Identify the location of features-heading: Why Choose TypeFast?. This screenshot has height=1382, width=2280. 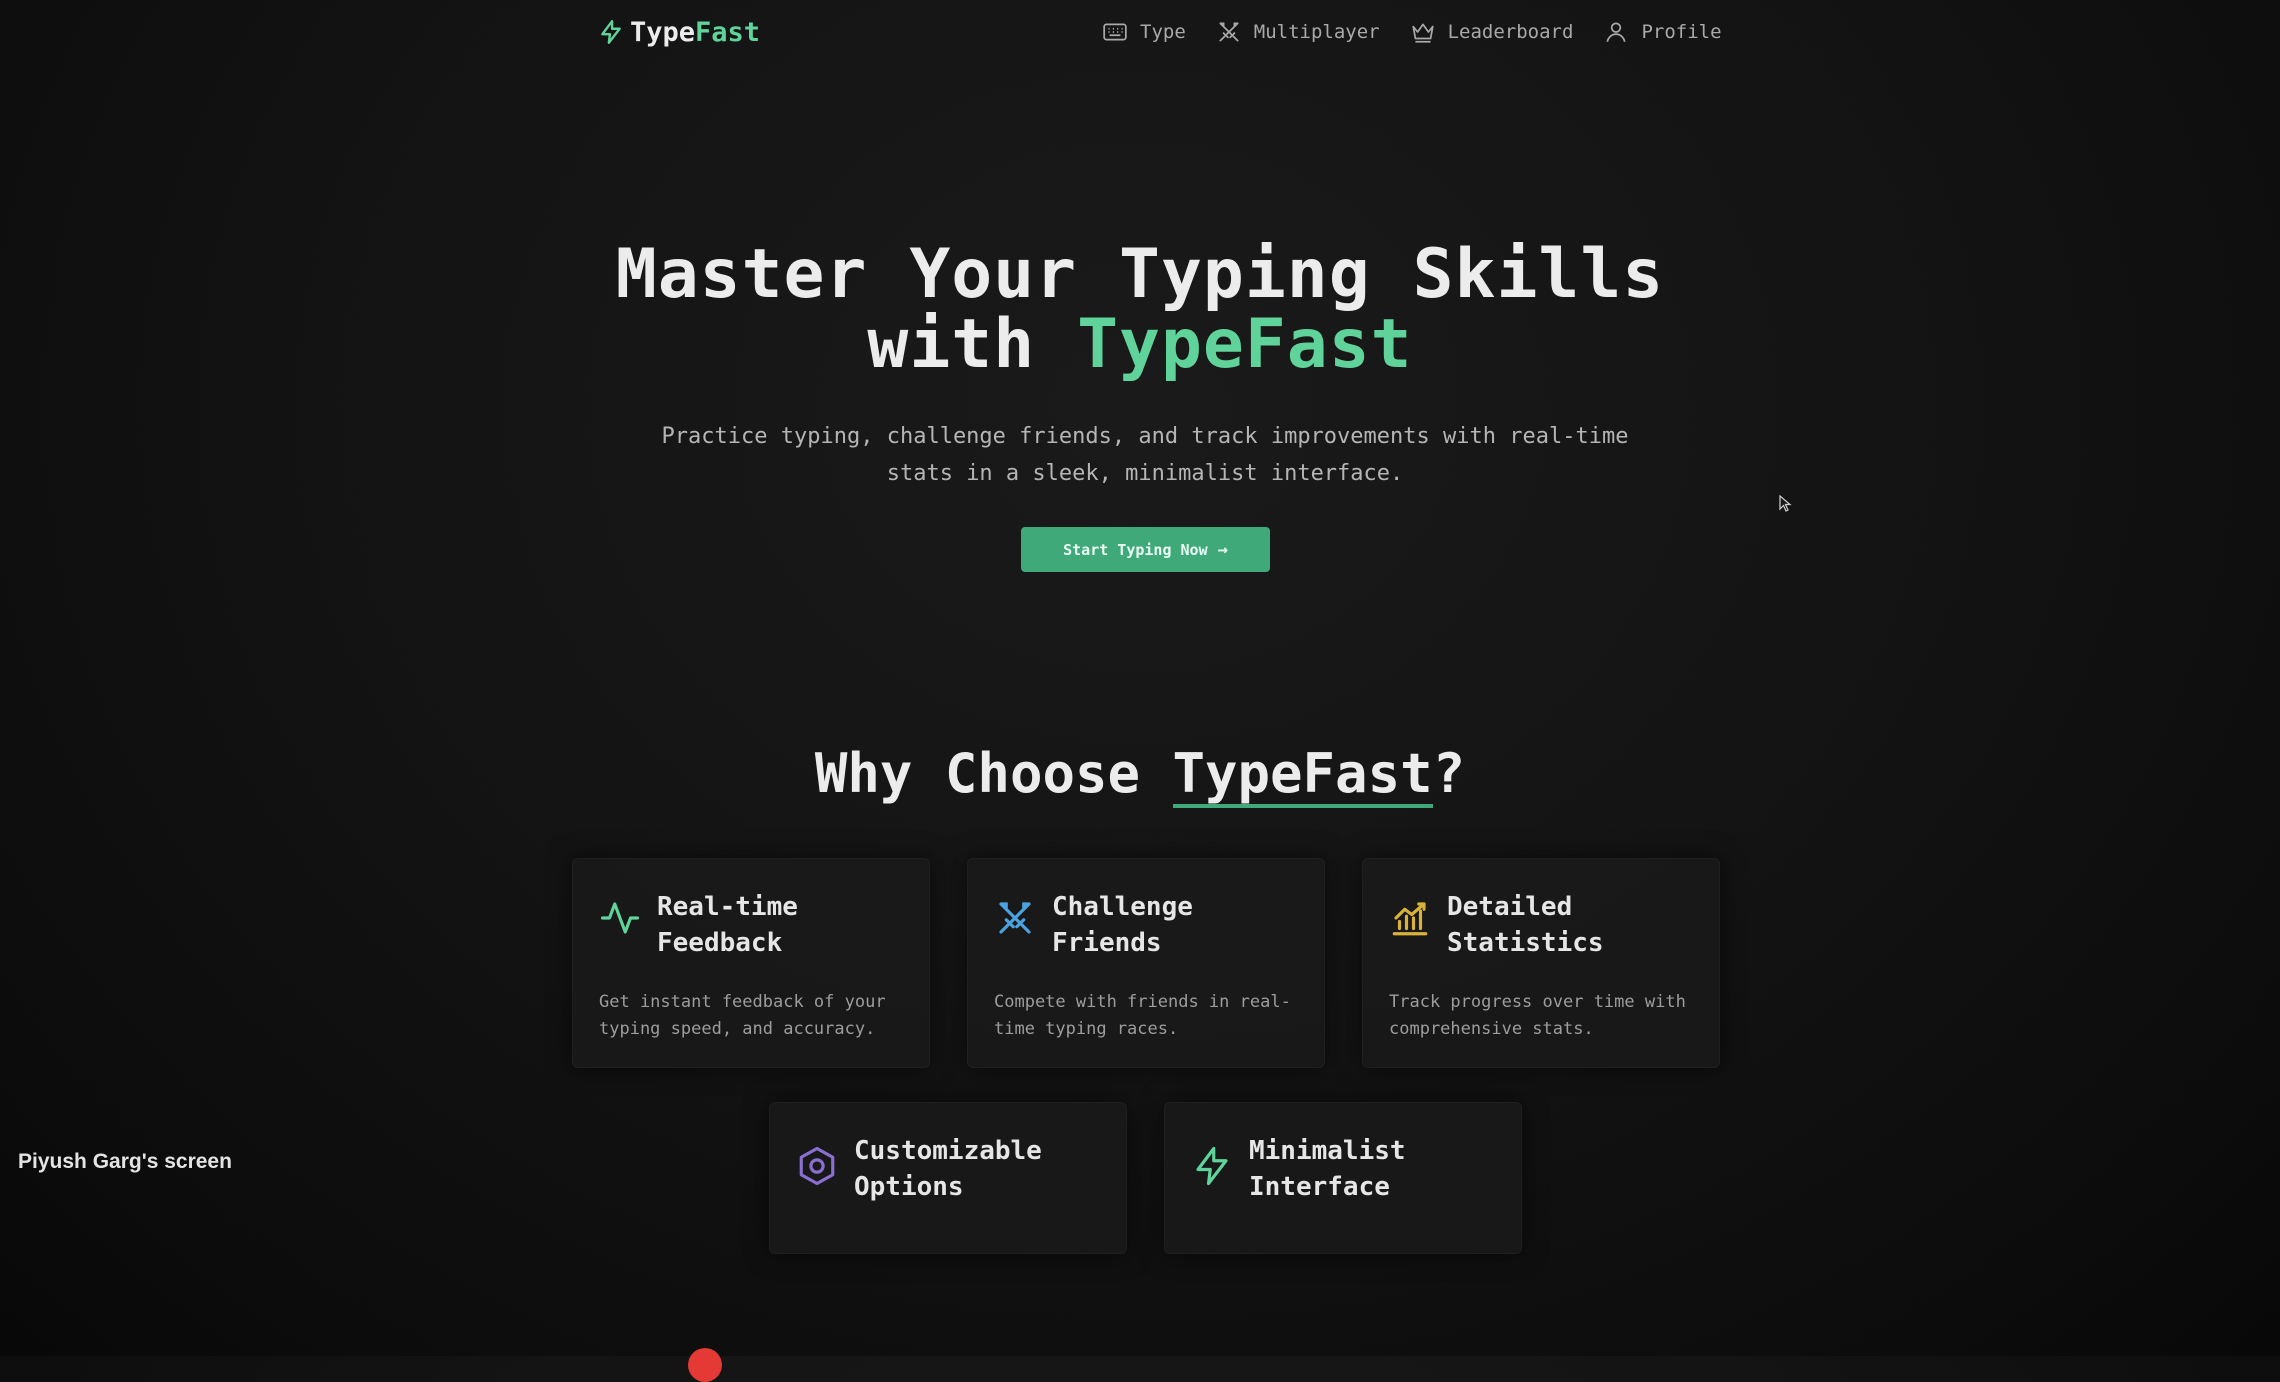
(1140, 775).